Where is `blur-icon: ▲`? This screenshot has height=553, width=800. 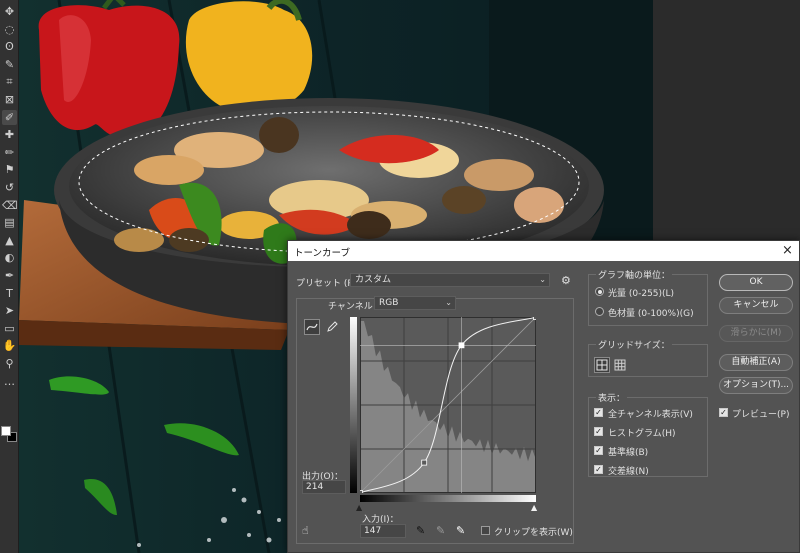
blur-icon: ▲ is located at coordinates (9, 240).